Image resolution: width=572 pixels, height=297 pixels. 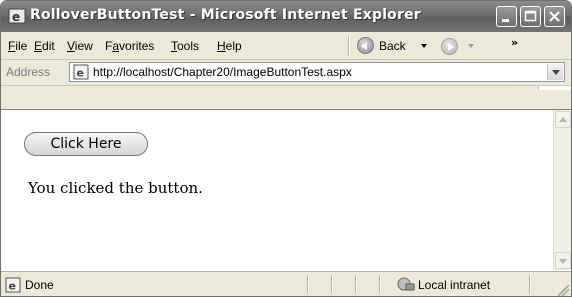 I want to click on menu-tools-rest: ools, so click(x=188, y=46).